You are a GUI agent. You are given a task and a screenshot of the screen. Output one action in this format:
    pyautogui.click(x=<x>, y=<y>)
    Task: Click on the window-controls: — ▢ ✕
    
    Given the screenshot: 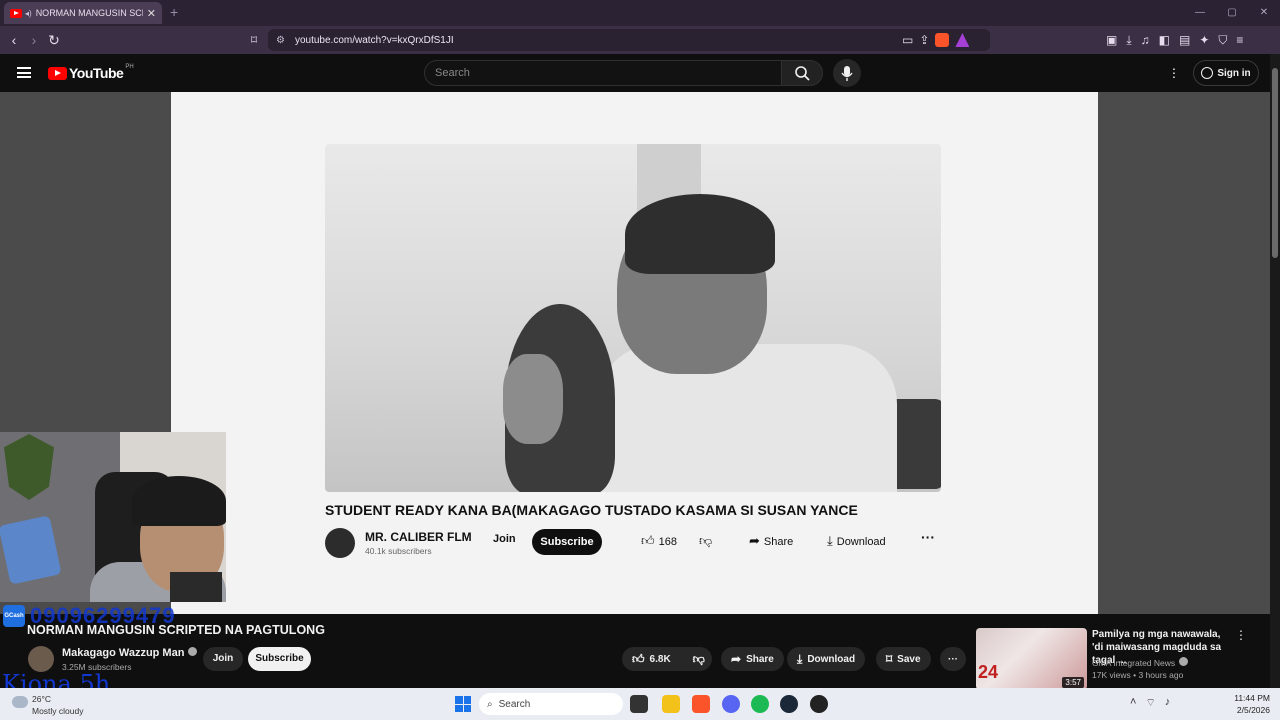 What is the action you would take?
    pyautogui.click(x=1232, y=13)
    